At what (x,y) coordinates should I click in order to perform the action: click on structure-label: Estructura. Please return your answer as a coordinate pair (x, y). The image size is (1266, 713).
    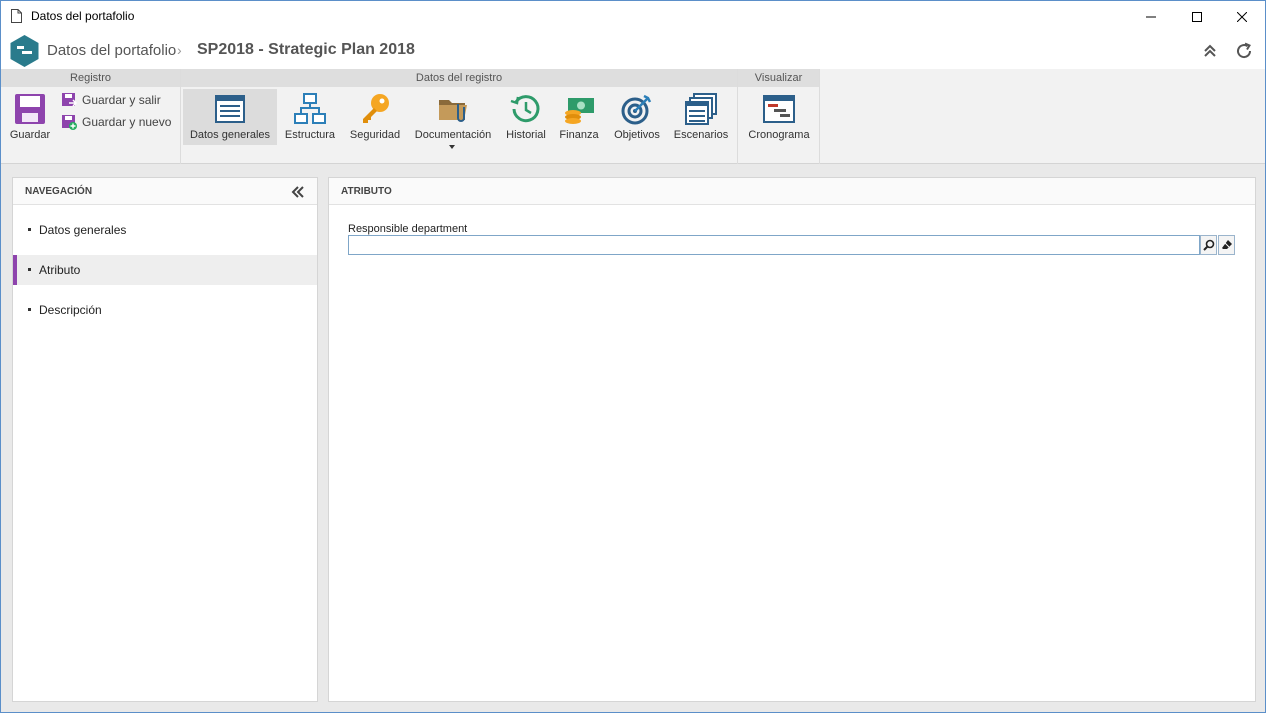
    Looking at the image, I should click on (310, 135).